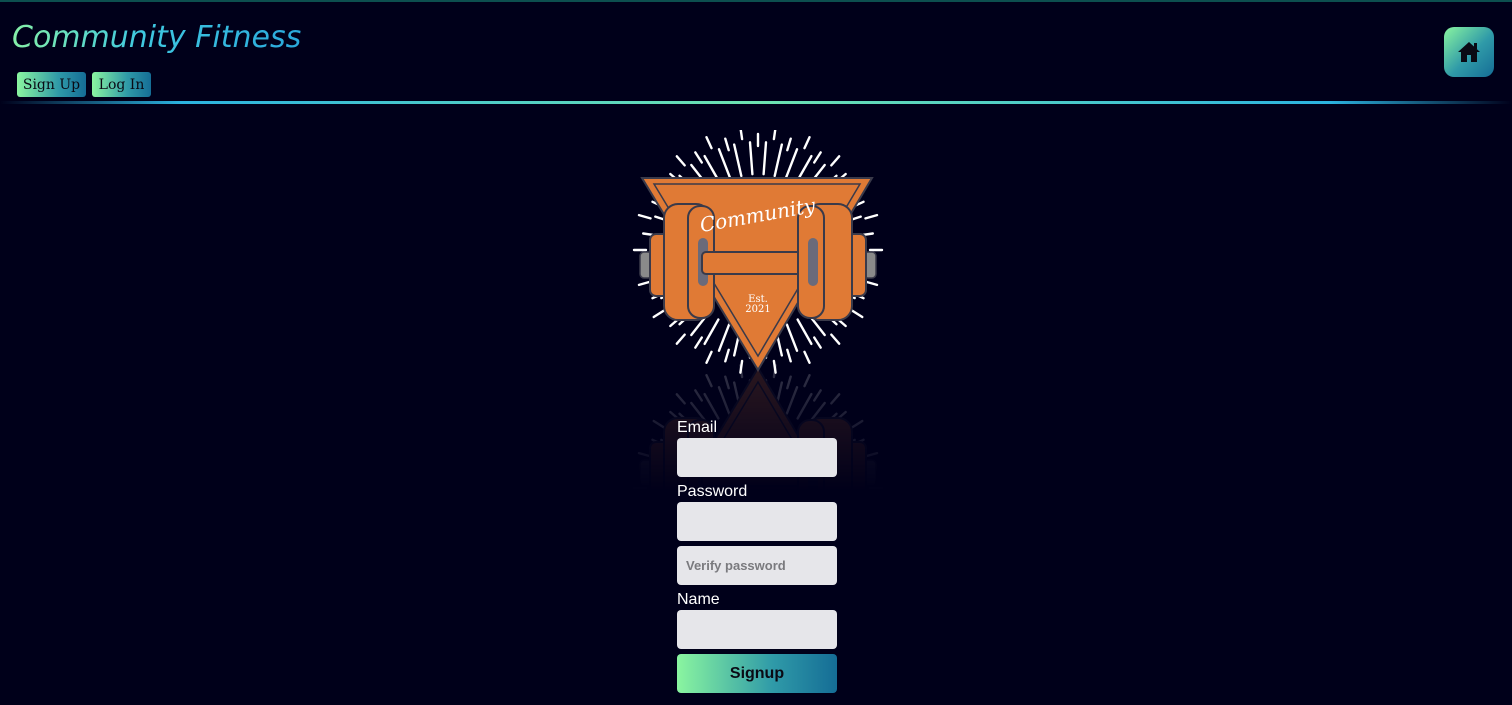  Describe the element at coordinates (157, 37) in the screenshot. I see `app-title: Community Fitness` at that location.